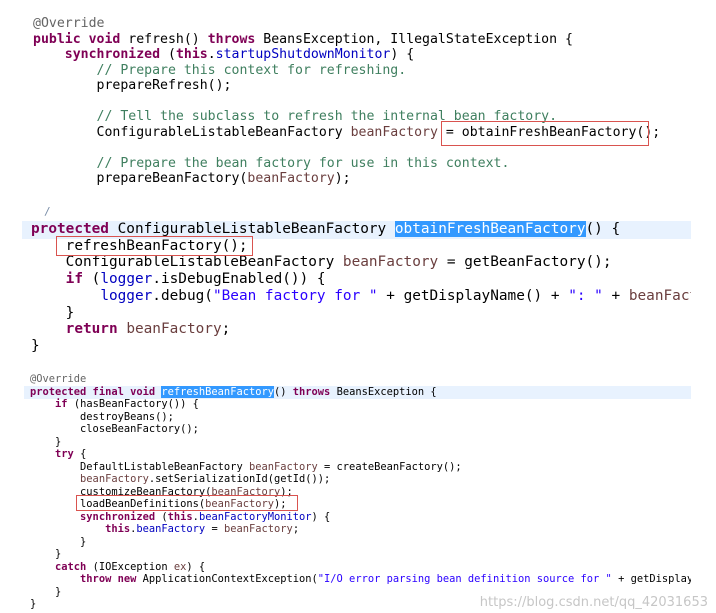 The height and width of the screenshot is (613, 716). What do you see at coordinates (126, 295) in the screenshot?
I see `code-token: logger` at bounding box center [126, 295].